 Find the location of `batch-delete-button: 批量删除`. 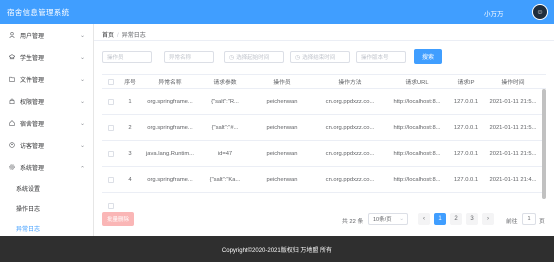

batch-delete-button: 批量删除 is located at coordinates (118, 219).